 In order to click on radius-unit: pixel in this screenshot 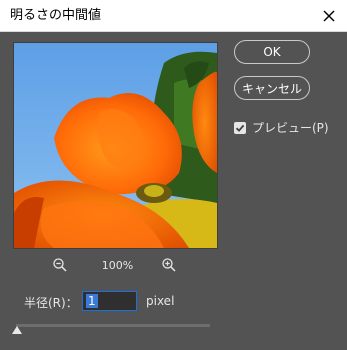, I will do `click(160, 301)`.